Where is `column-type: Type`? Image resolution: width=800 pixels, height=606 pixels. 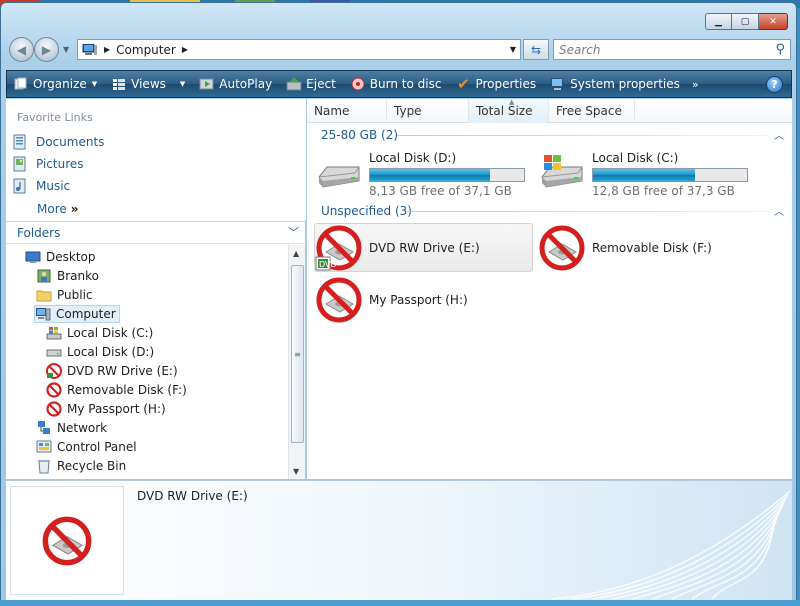
column-type: Type is located at coordinates (428, 111).